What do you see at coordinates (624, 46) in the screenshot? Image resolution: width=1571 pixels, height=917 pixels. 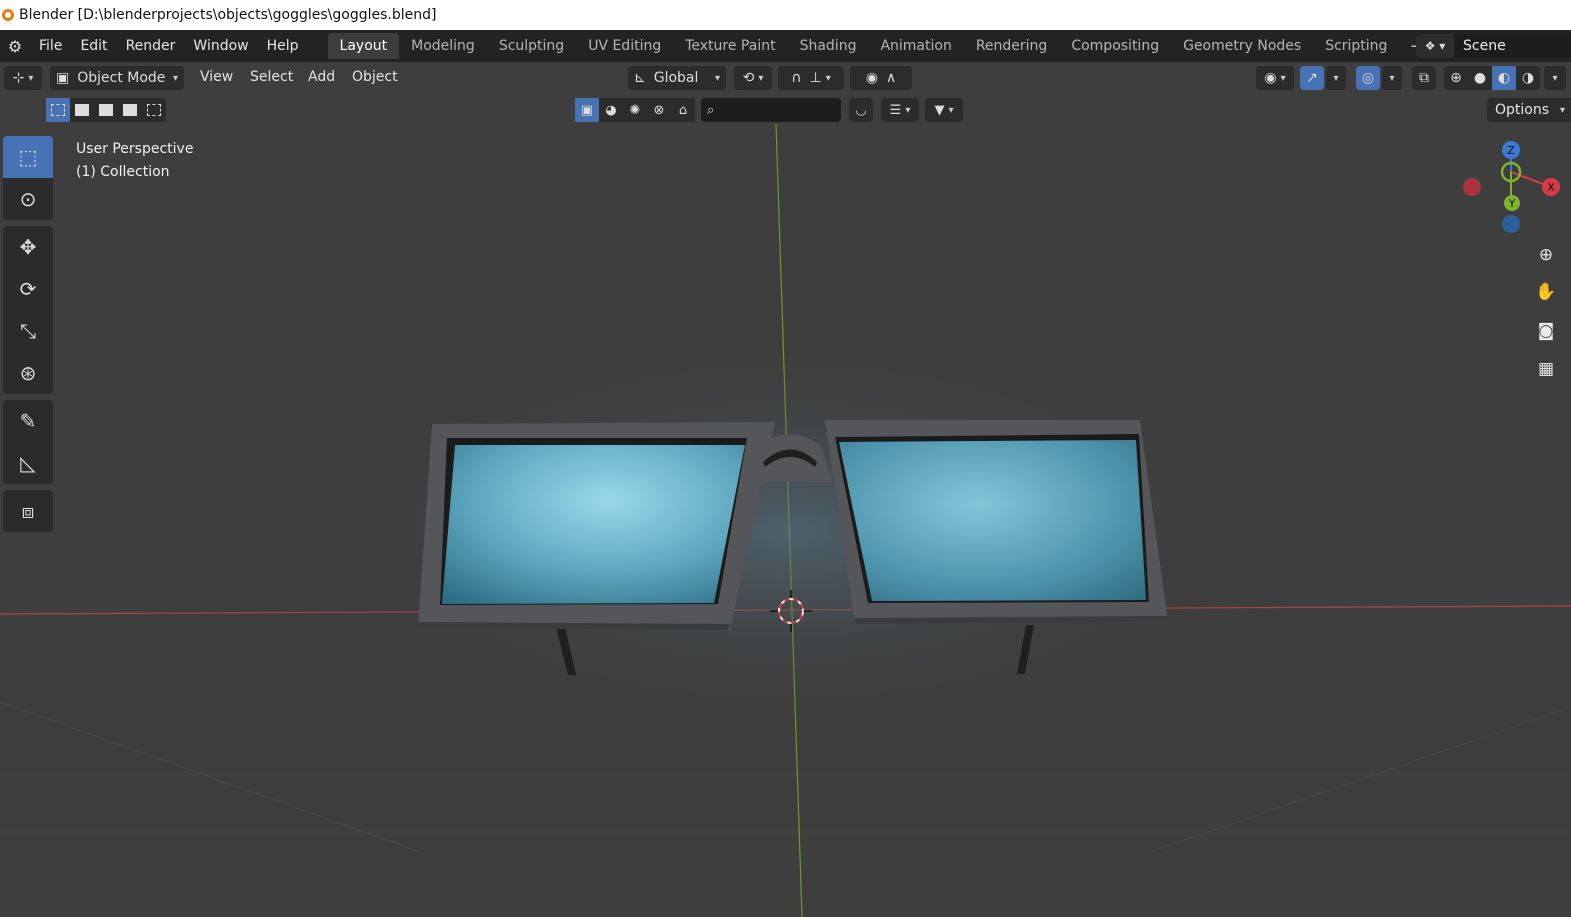 I see `tab-uv-editing: UV Editing` at bounding box center [624, 46].